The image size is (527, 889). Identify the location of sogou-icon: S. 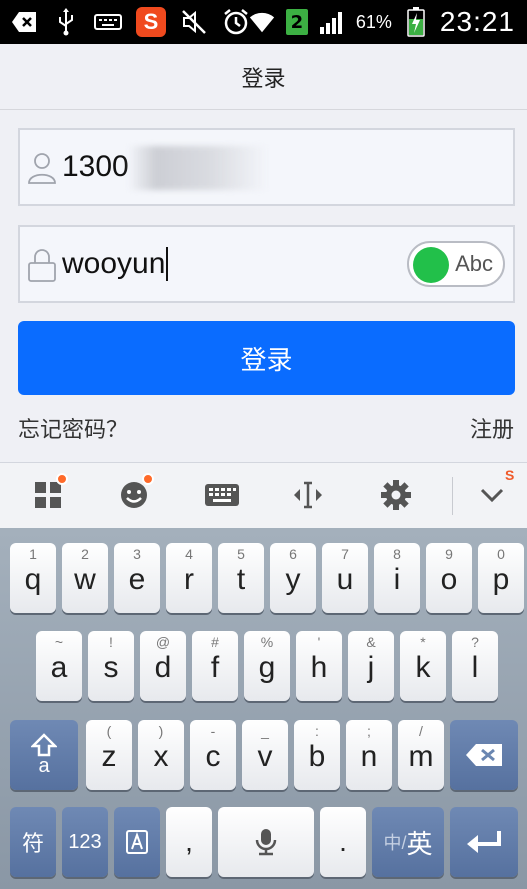
(151, 22).